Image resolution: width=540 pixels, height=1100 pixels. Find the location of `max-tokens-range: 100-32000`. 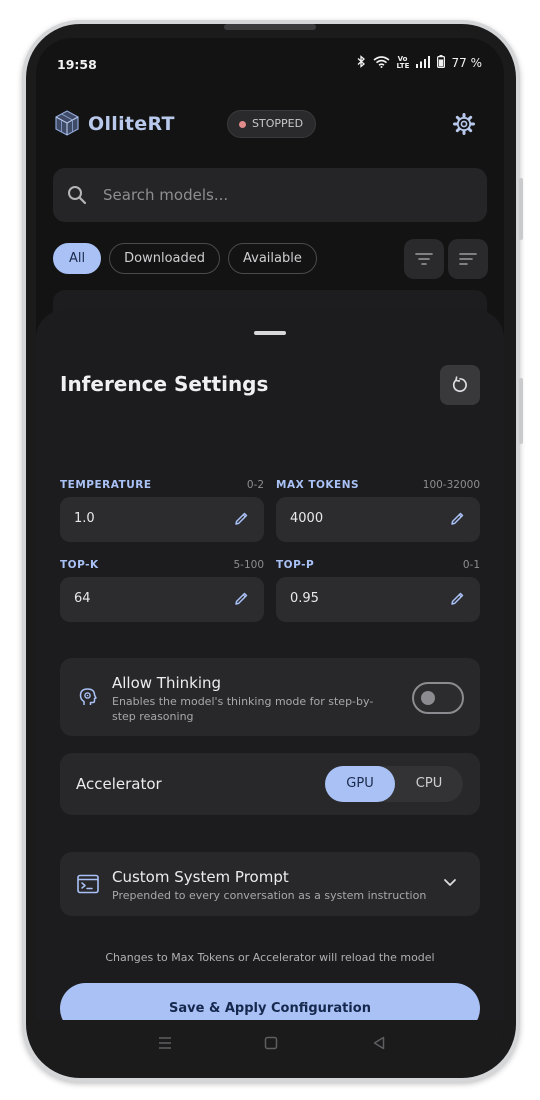

max-tokens-range: 100-32000 is located at coordinates (451, 485).